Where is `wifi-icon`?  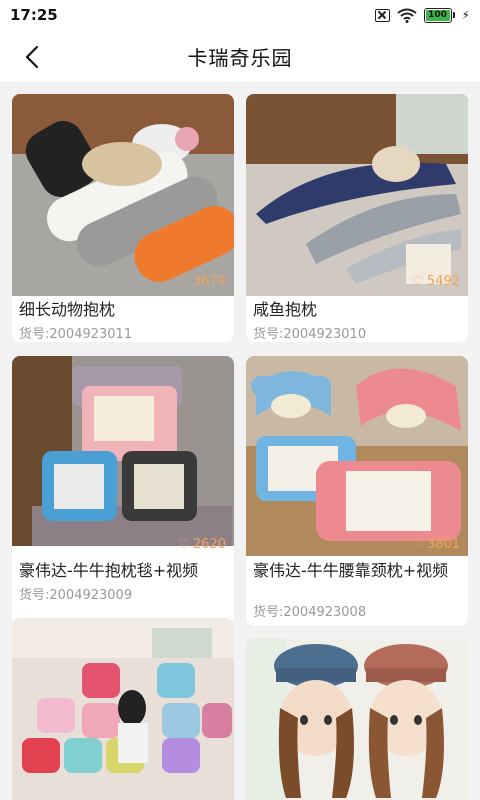
wifi-icon is located at coordinates (406, 15).